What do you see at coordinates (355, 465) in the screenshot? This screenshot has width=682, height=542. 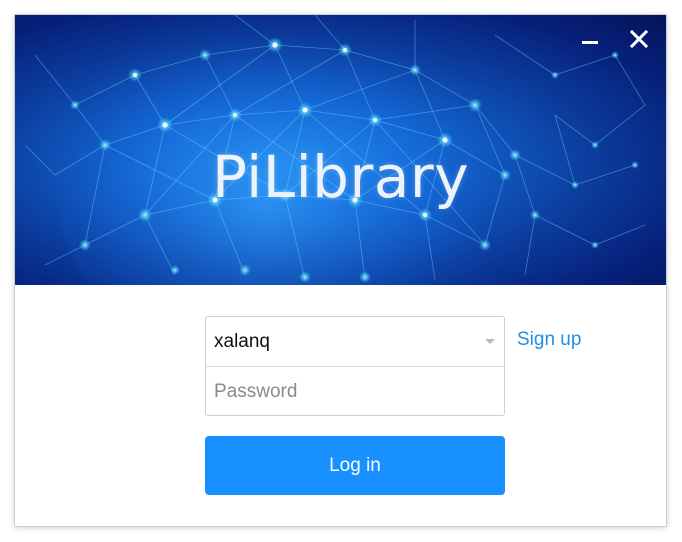 I see `login-button: Log in` at bounding box center [355, 465].